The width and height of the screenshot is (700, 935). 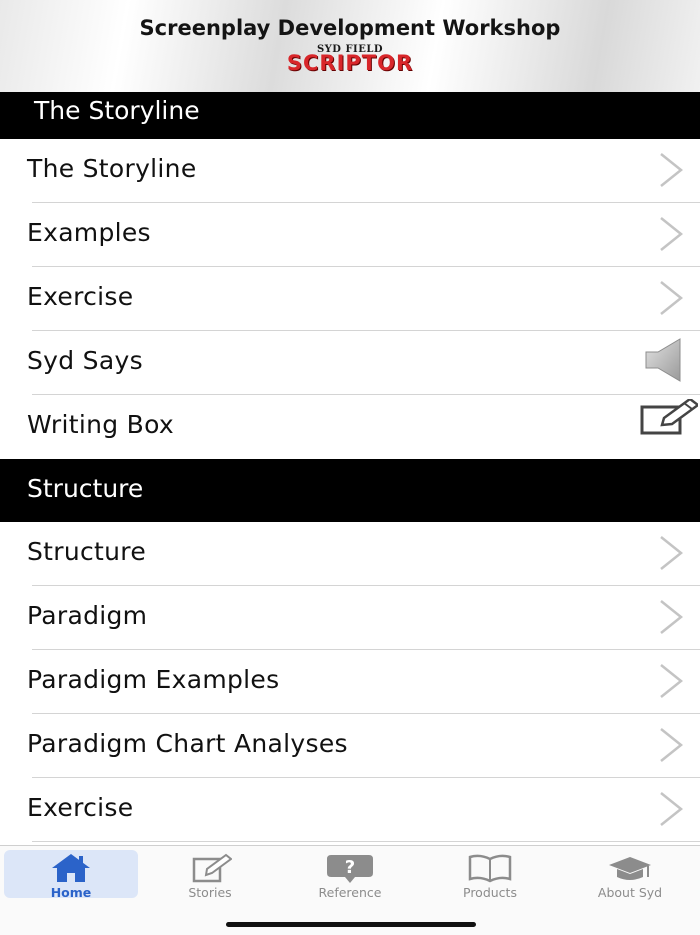 I want to click on tab-products: Products, so click(x=490, y=875).